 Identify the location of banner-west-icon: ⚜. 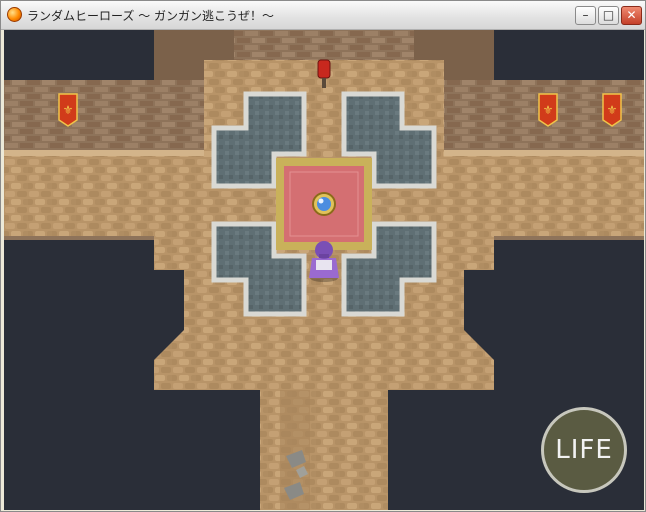
(68, 110).